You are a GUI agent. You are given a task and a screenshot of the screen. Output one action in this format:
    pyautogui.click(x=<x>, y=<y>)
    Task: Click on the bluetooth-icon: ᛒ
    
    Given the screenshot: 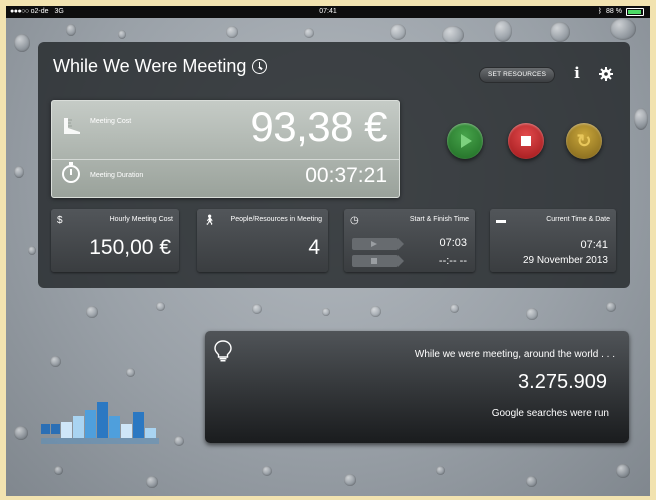 What is the action you would take?
    pyautogui.click(x=600, y=11)
    